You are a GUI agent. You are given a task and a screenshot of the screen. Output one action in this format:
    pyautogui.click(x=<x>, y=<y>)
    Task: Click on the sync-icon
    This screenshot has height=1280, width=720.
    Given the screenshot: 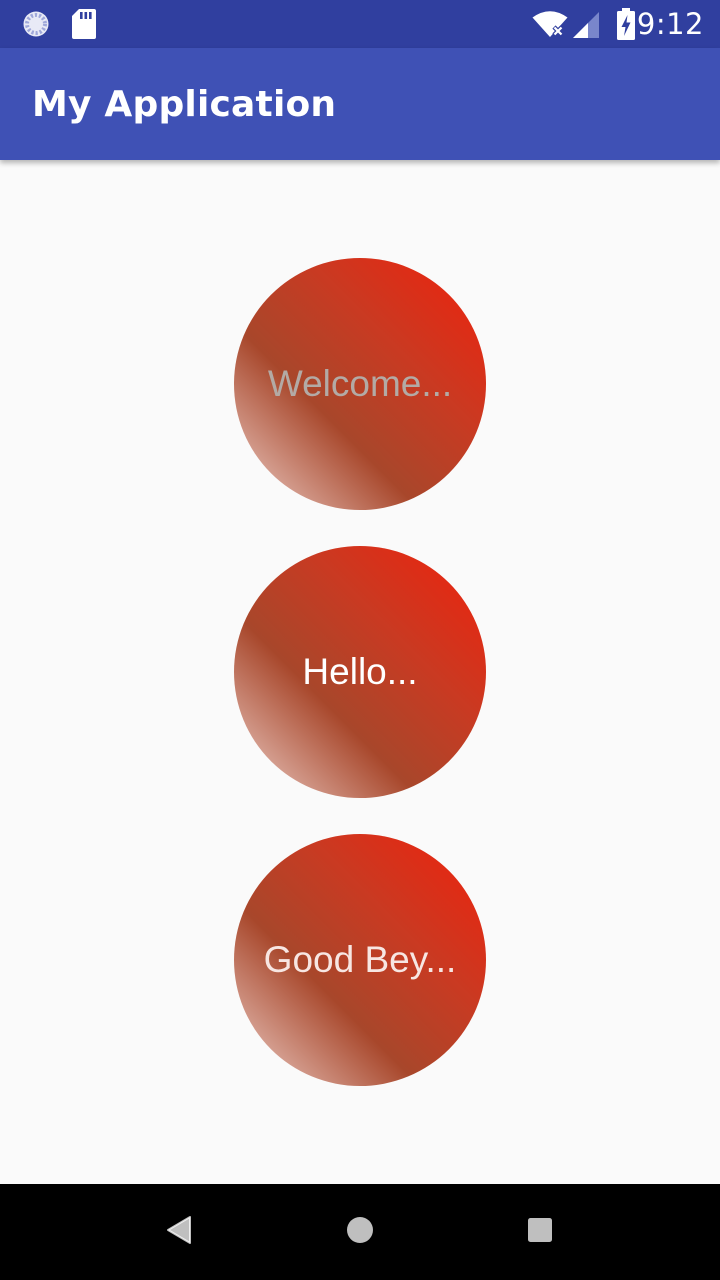 What is the action you would take?
    pyautogui.click(x=36, y=24)
    